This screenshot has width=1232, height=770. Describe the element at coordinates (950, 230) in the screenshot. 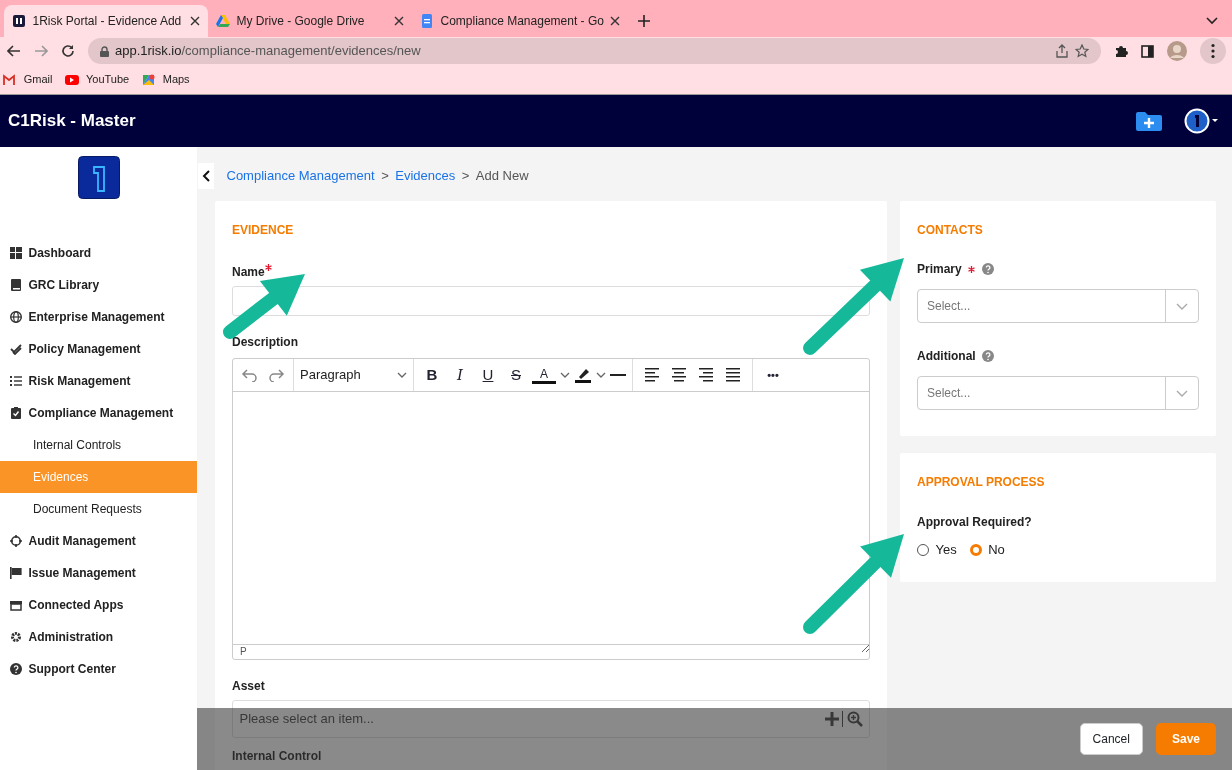

I see `section-title: CONTACTS` at that location.